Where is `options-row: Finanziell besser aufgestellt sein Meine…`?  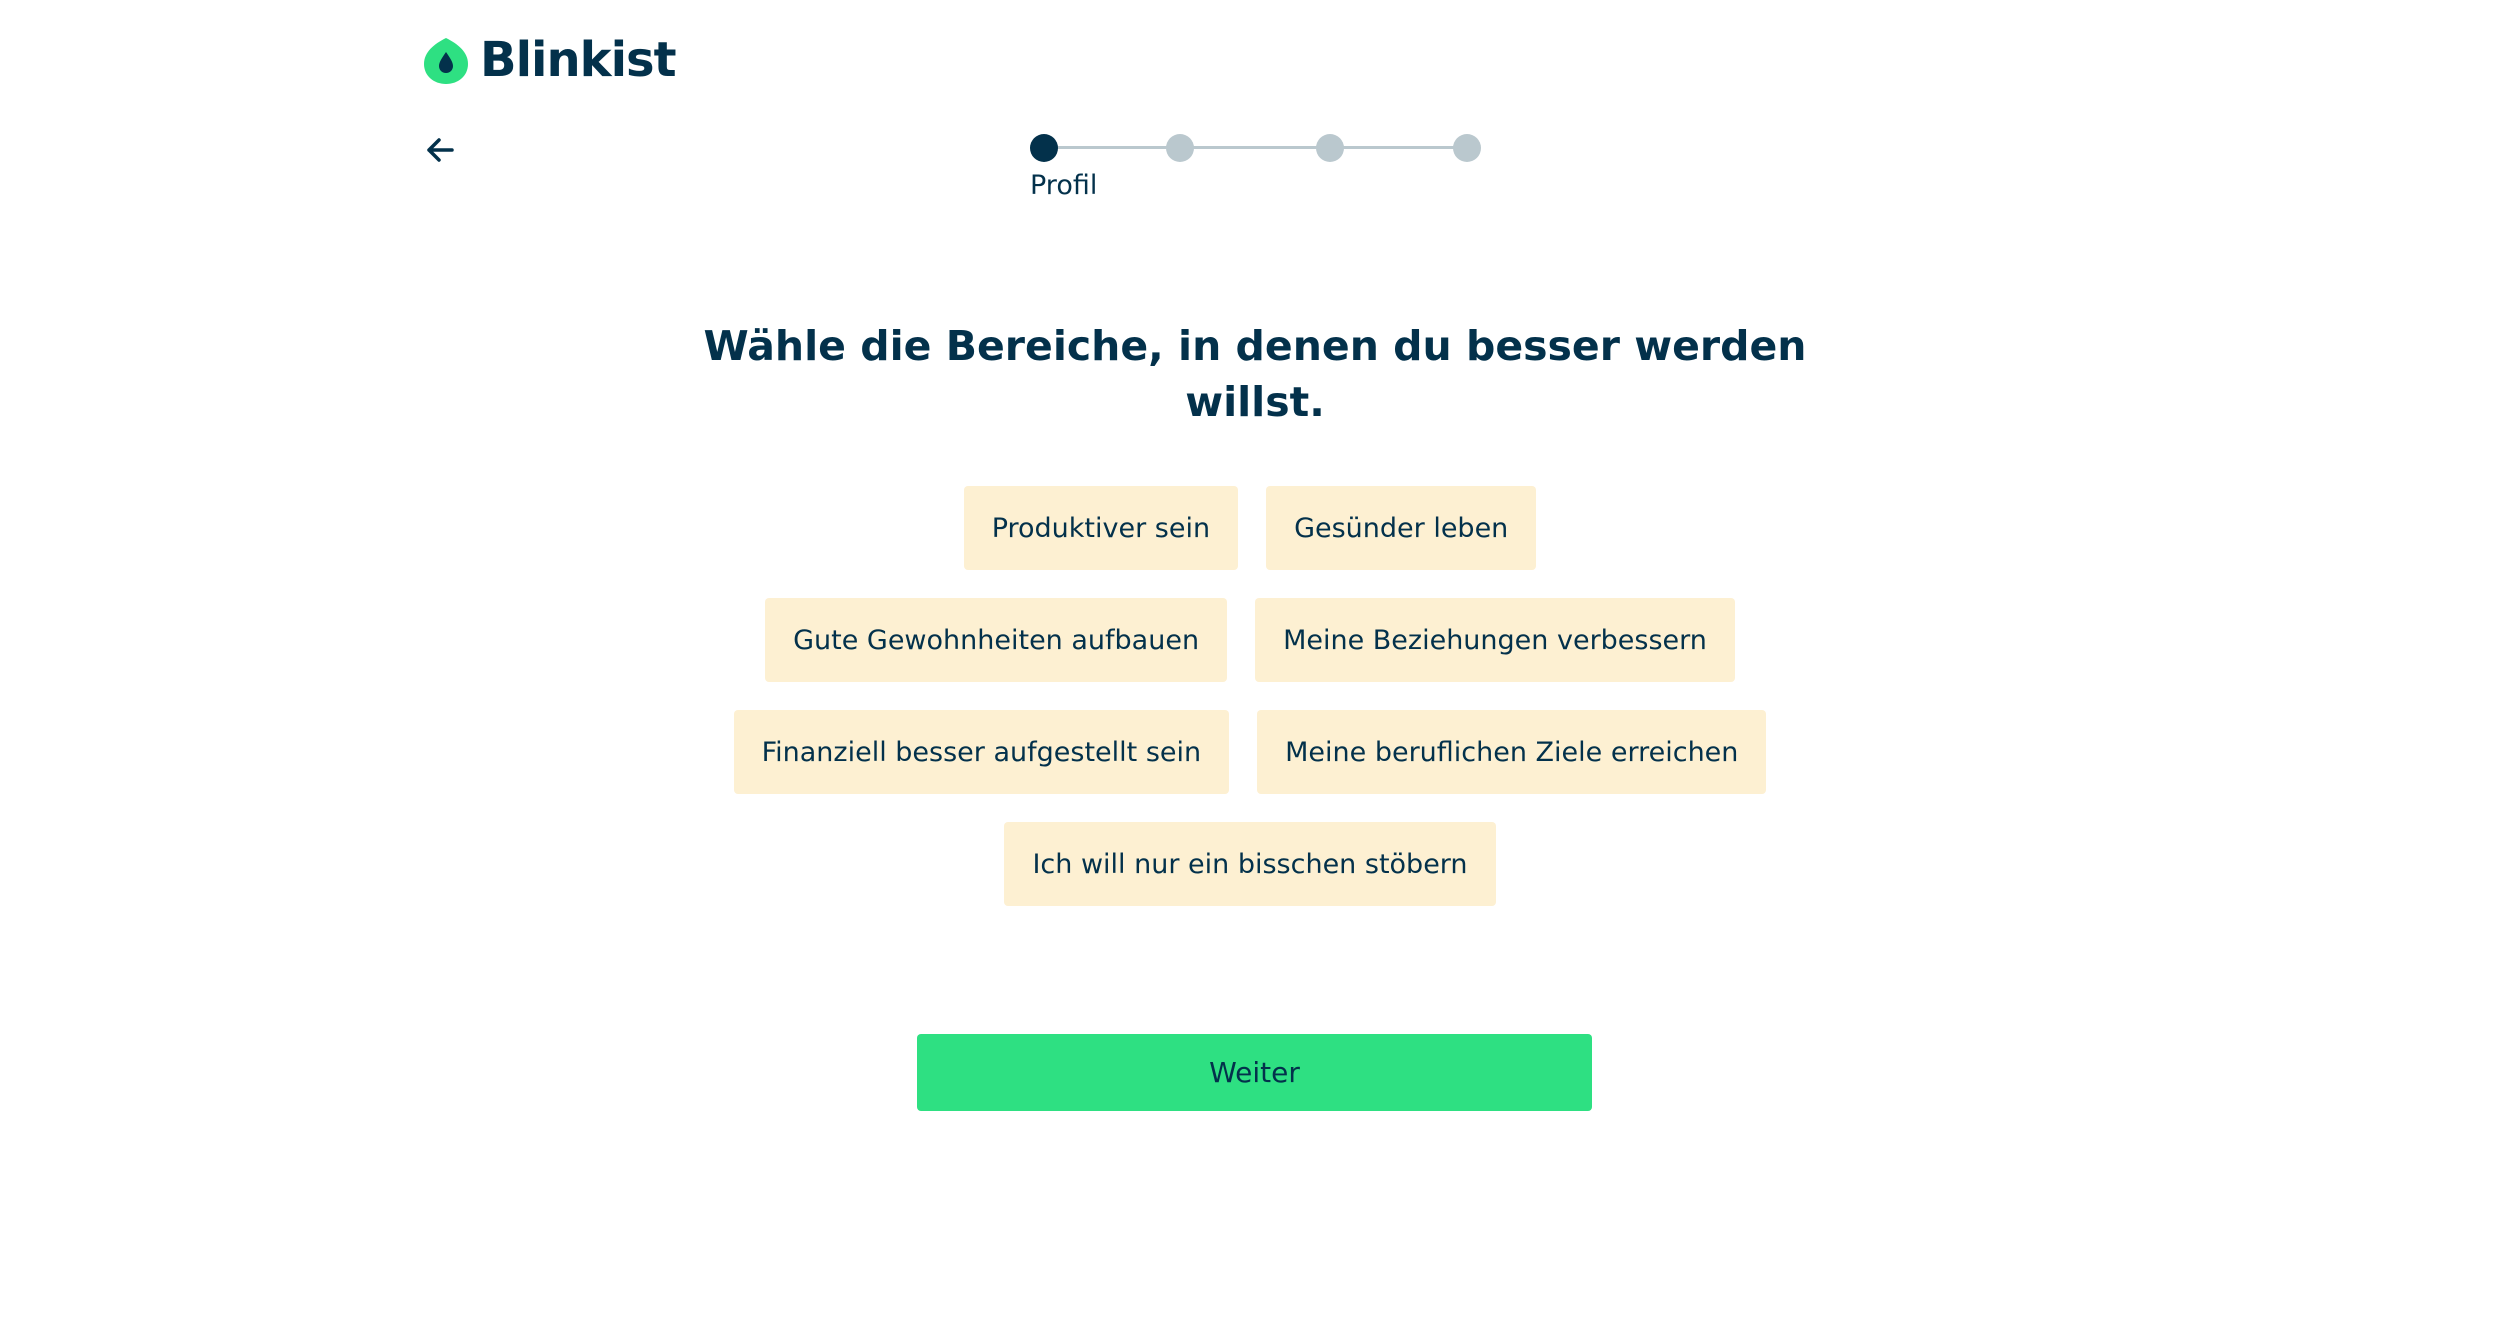 options-row: Finanziell besser aufgestellt sein Meine… is located at coordinates (1250, 752).